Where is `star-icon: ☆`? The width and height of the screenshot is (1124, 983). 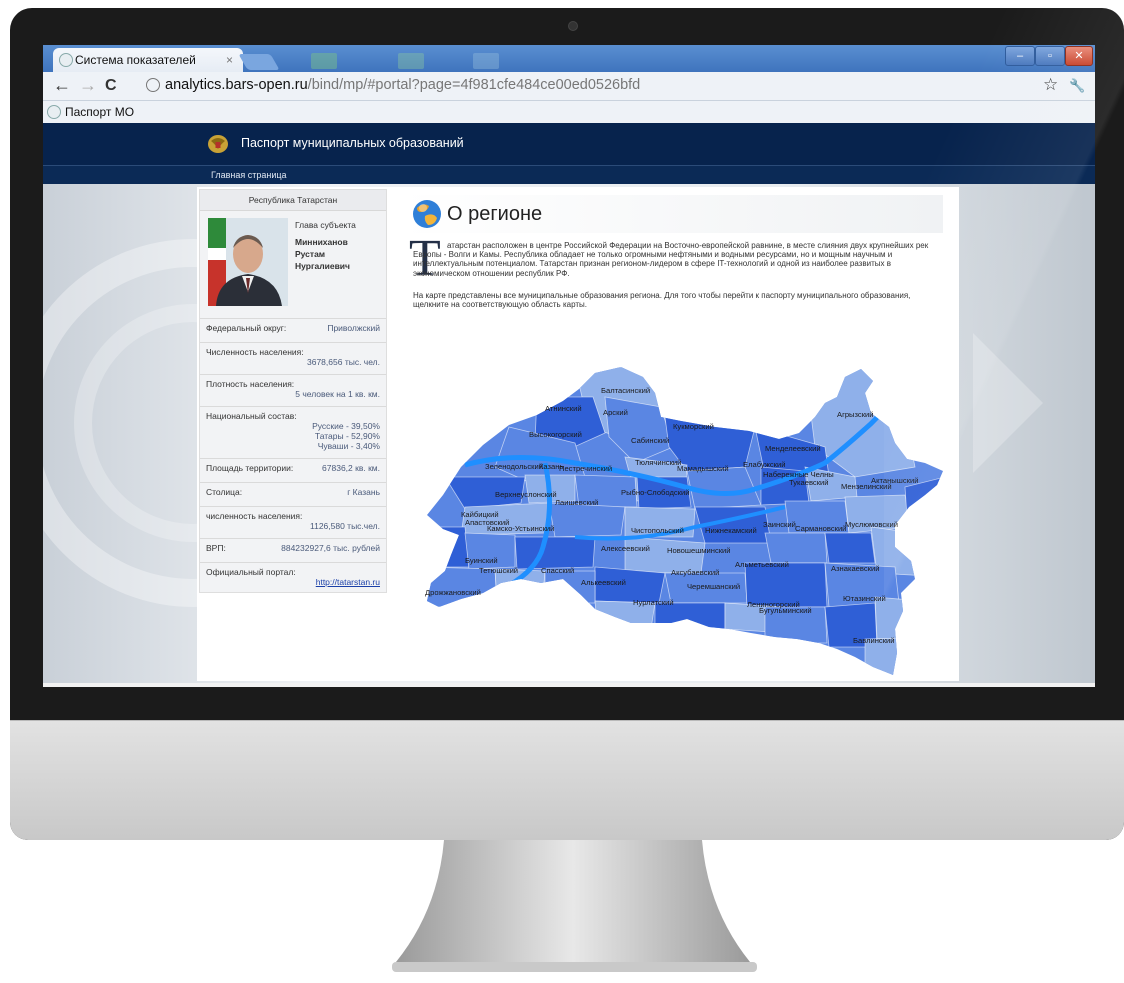
star-icon: ☆ is located at coordinates (1050, 85).